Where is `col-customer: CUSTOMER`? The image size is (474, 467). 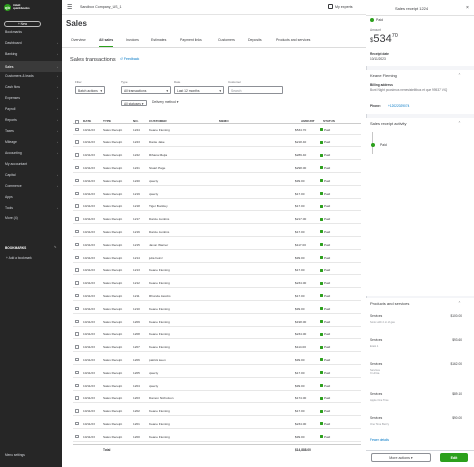 col-customer: CUSTOMER is located at coordinates (158, 121).